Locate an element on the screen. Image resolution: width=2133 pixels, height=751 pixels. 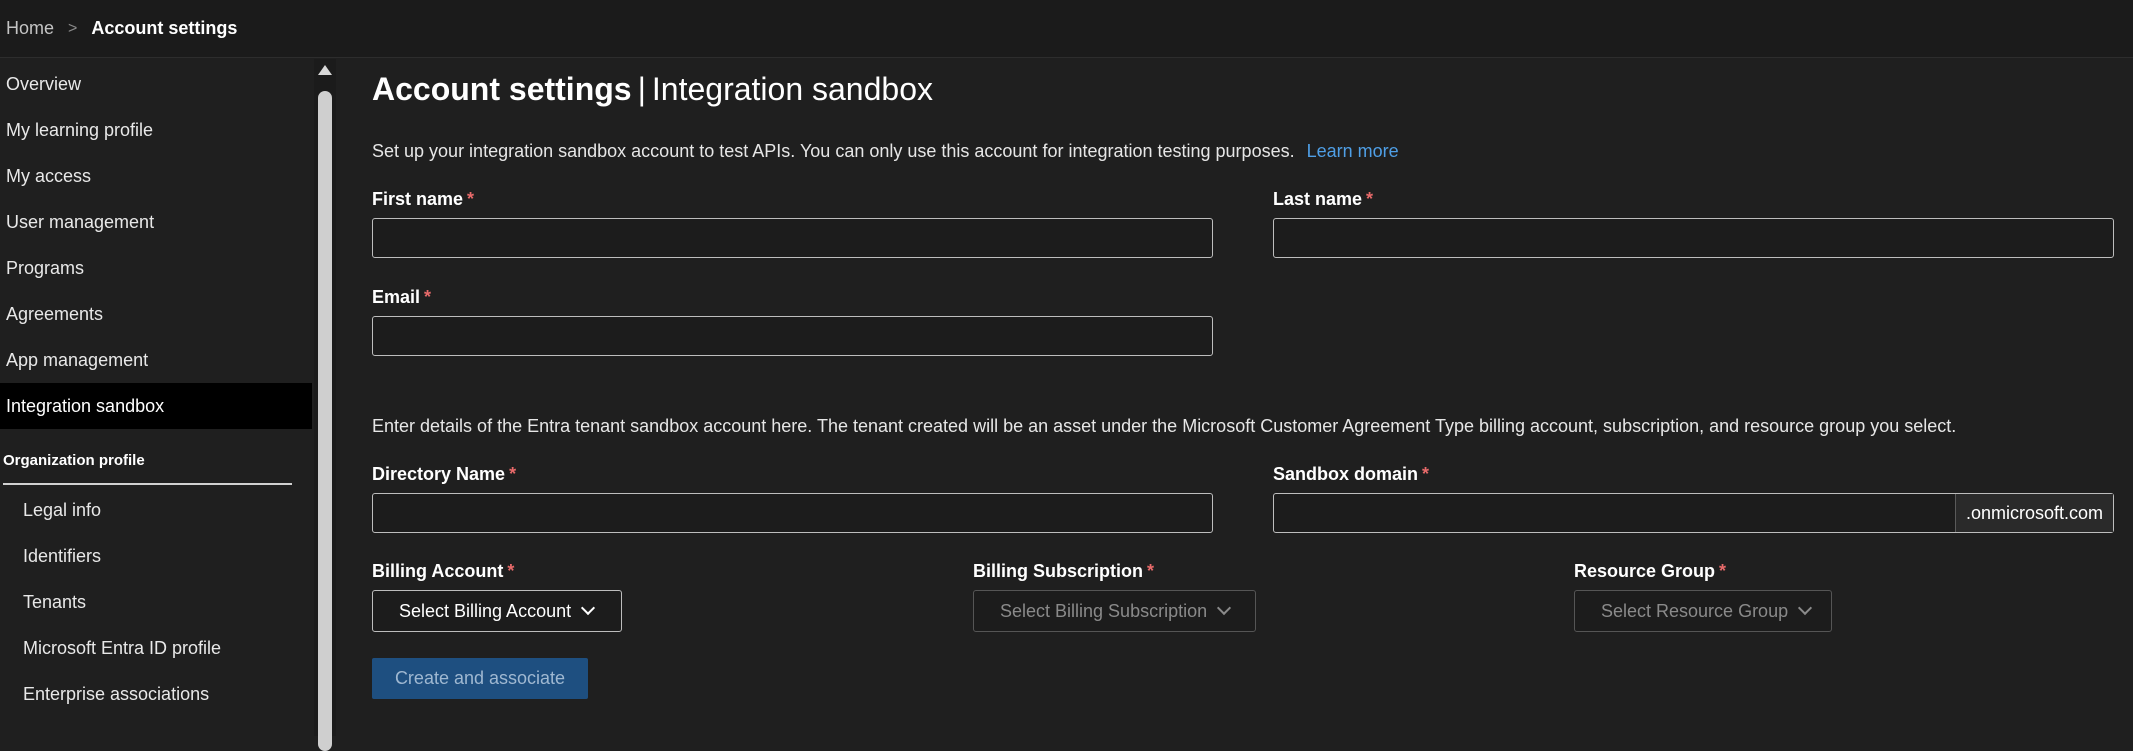
sidebar-scrollbar is located at coordinates (325, 405).